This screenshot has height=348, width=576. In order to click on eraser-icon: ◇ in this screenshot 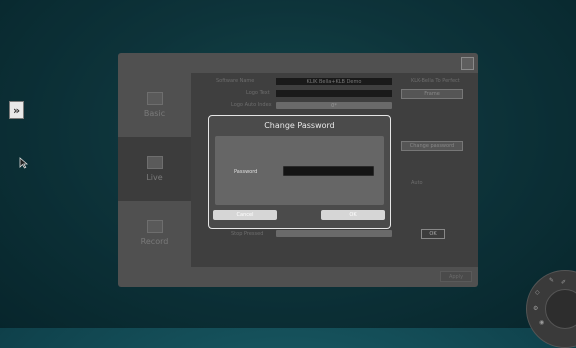, I will do `click(537, 292)`.